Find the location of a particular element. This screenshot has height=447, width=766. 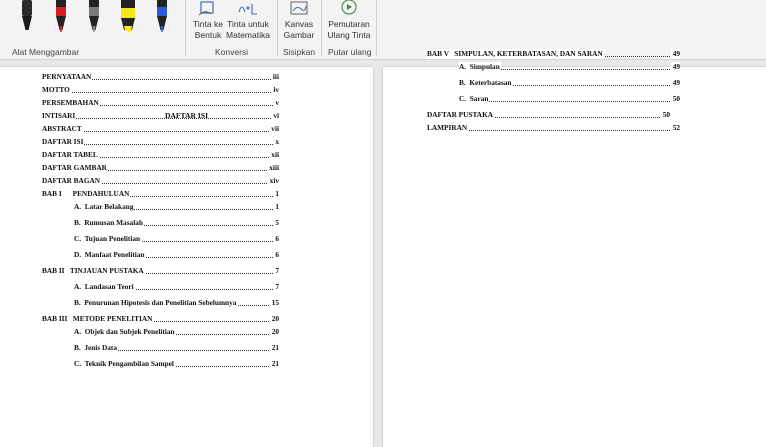

toc-entry-label: PERSEMBAHAN is located at coordinates (71, 103).